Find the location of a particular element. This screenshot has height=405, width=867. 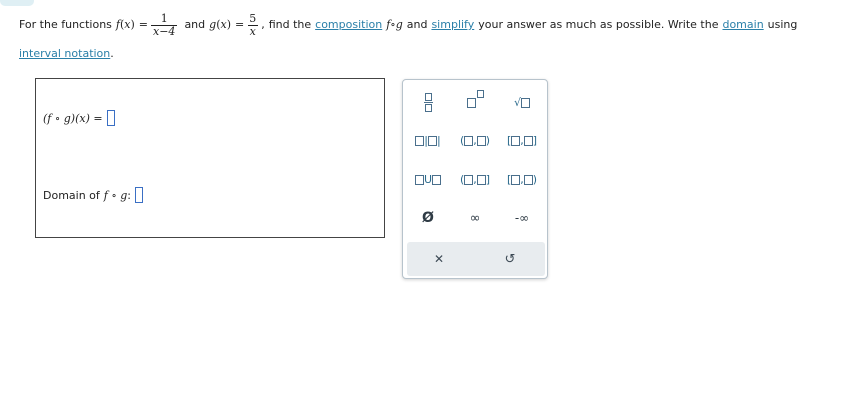

g-numerator: 5 is located at coordinates (253, 18).